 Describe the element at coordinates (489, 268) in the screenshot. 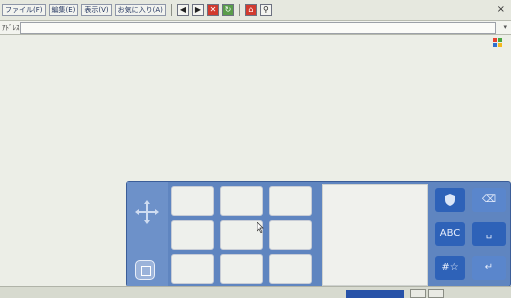

I see `enter-button: ↵` at that location.